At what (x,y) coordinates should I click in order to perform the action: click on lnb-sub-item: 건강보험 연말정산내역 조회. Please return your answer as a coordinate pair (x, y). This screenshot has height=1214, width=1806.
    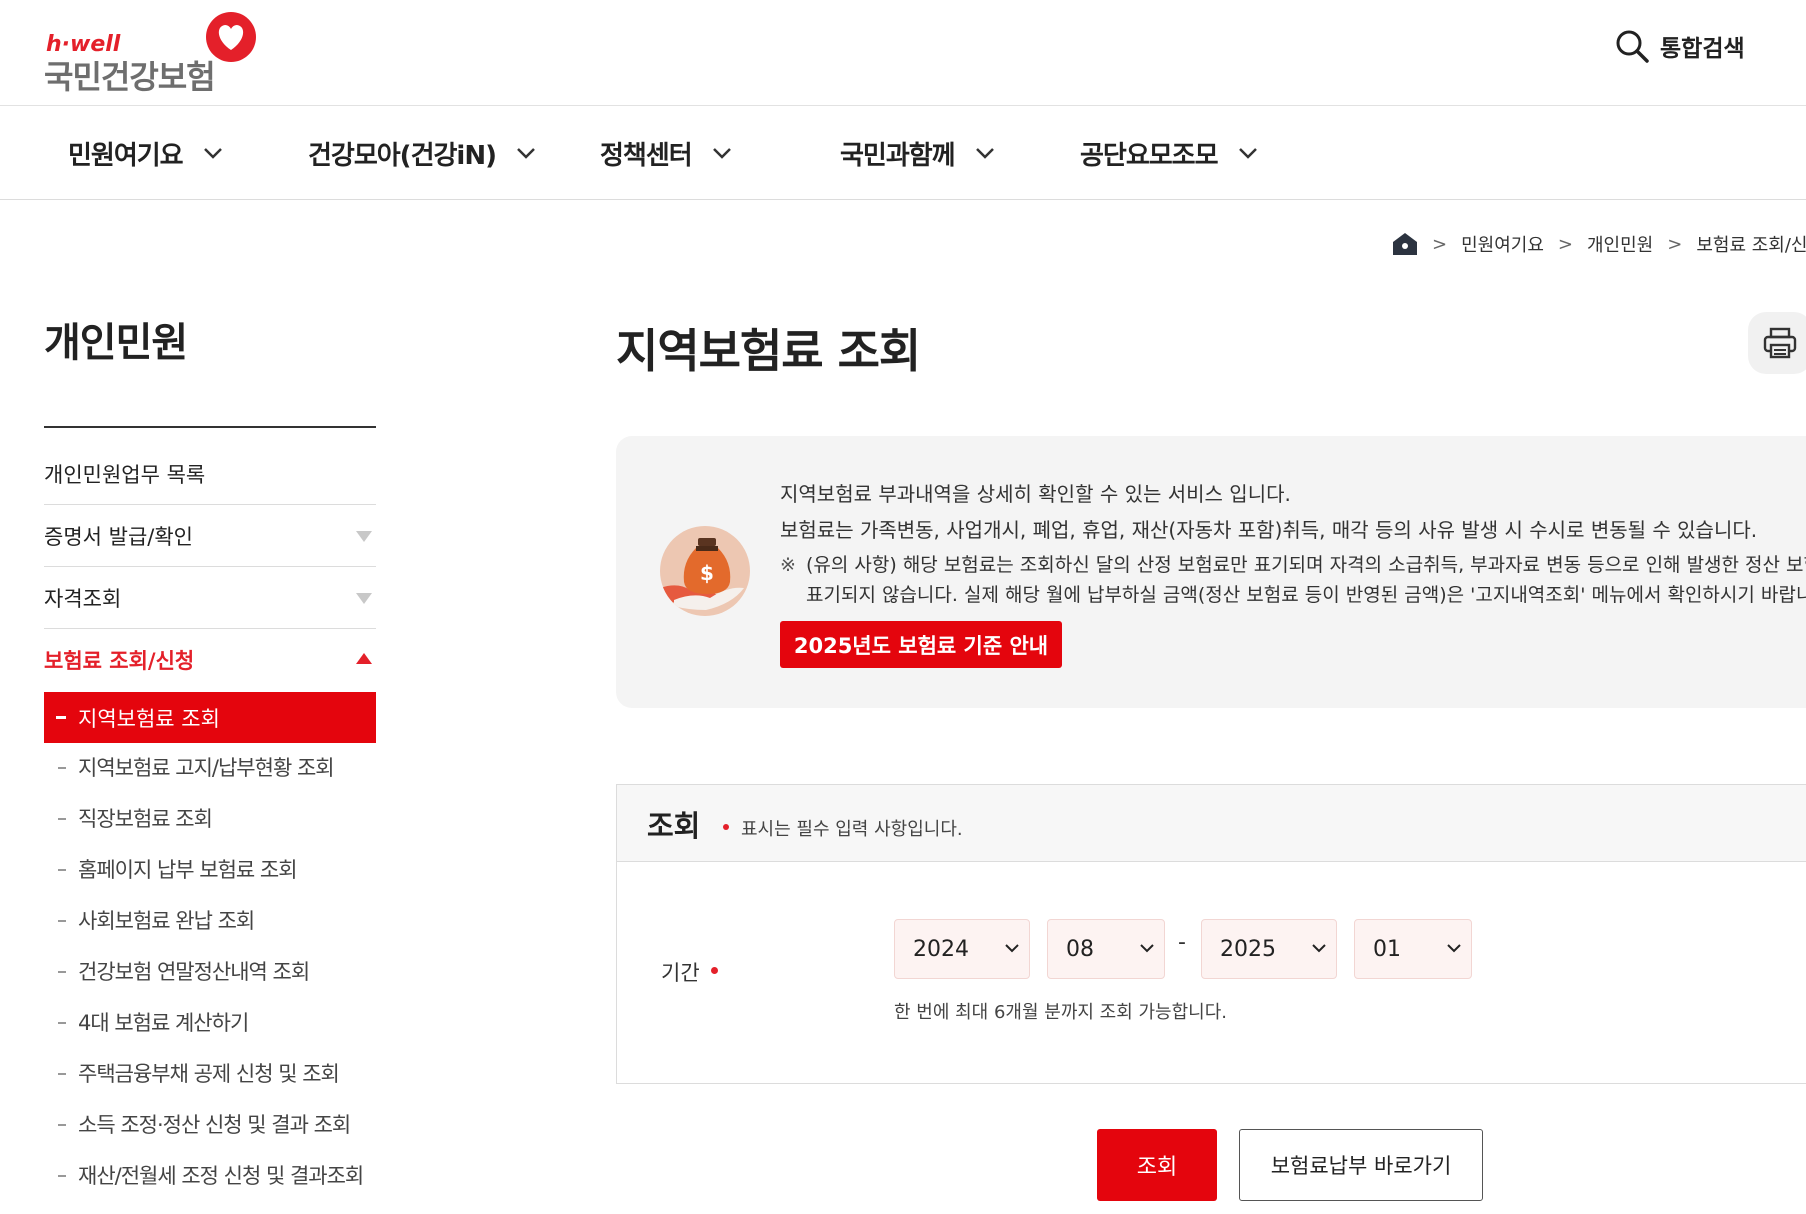
    Looking at the image, I should click on (210, 971).